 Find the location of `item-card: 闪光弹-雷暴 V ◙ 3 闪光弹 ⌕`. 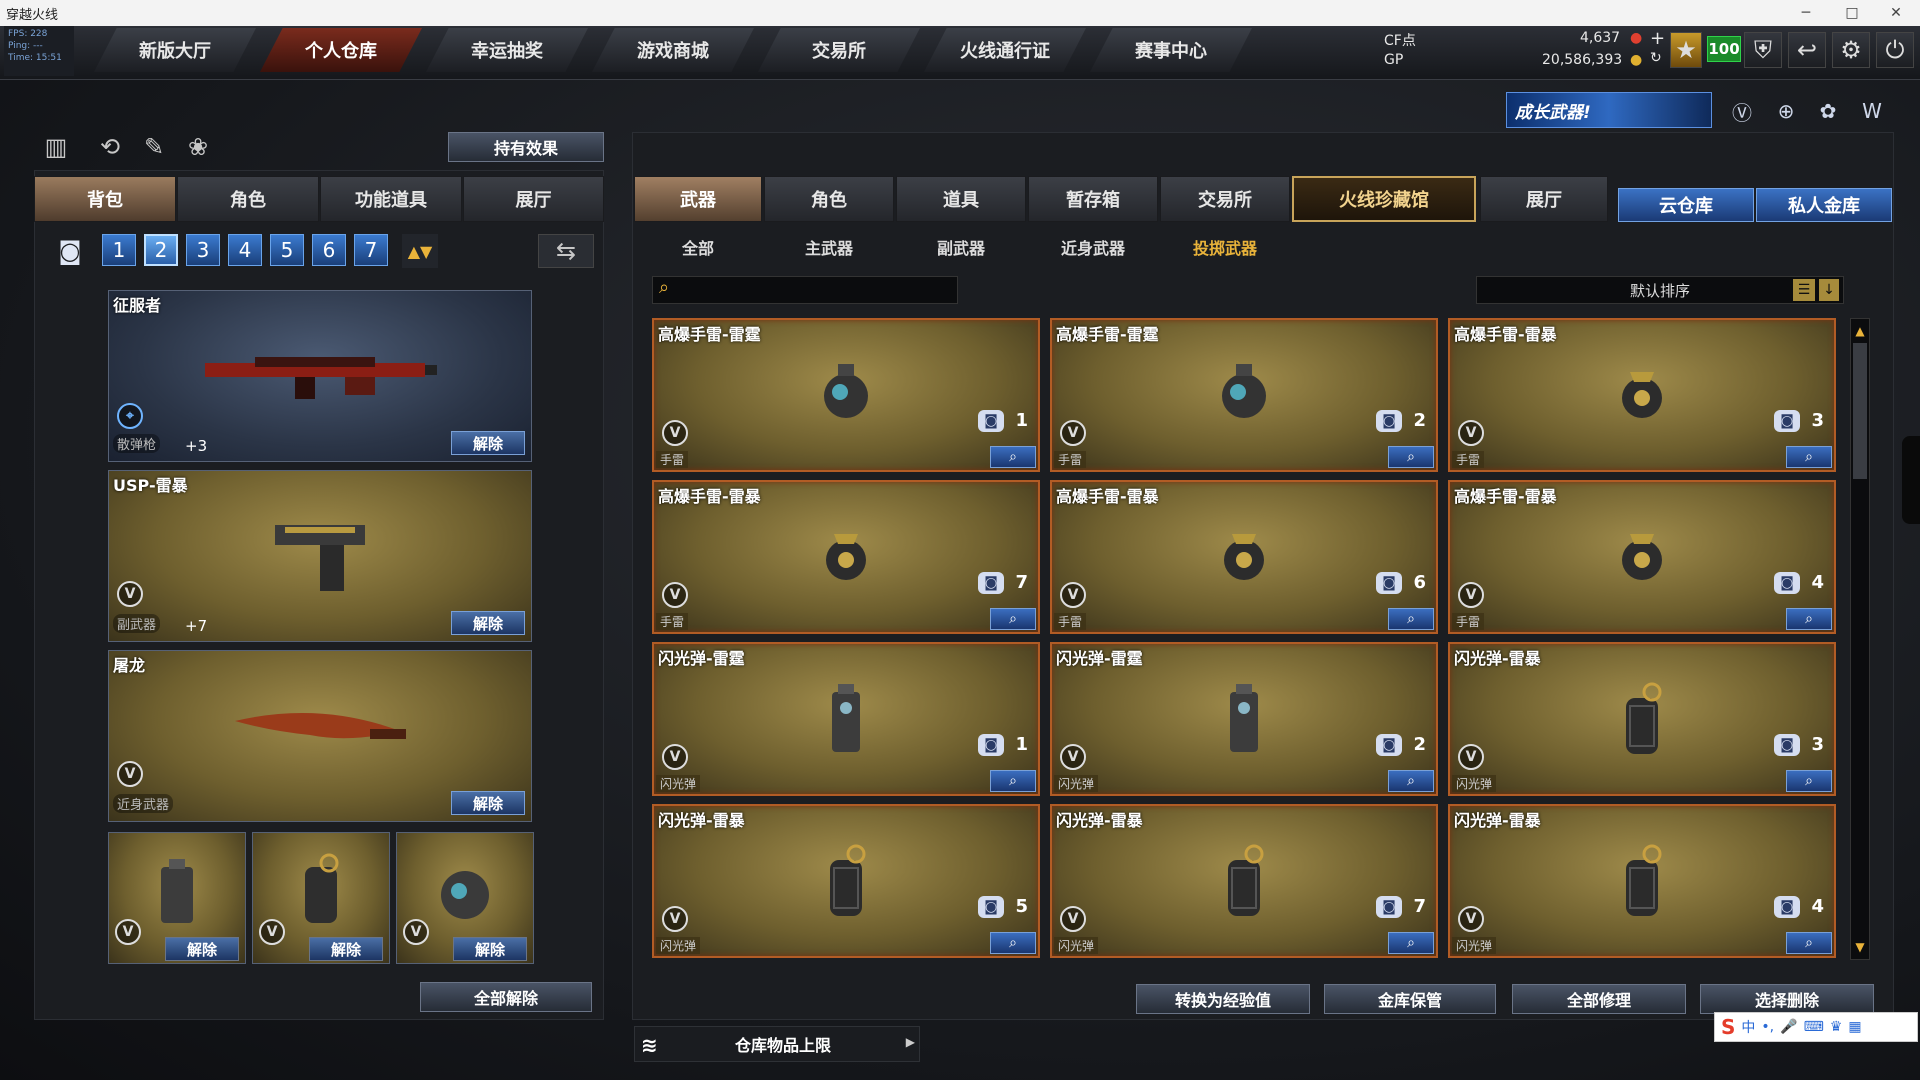

item-card: 闪光弹-雷暴 V ◙ 3 闪光弹 ⌕ is located at coordinates (1642, 719).